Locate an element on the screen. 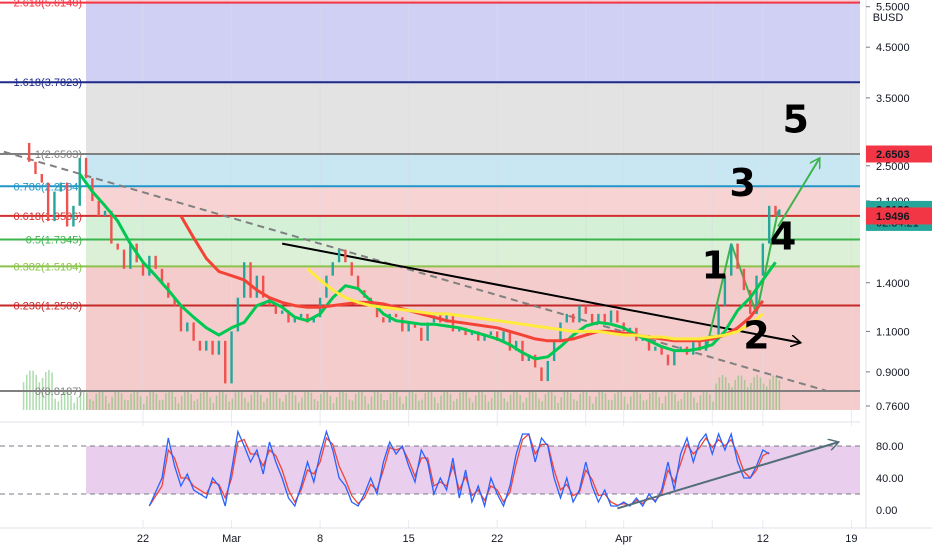 The width and height of the screenshot is (932, 550). price-tick-label: 0.7600 is located at coordinates (893, 407).